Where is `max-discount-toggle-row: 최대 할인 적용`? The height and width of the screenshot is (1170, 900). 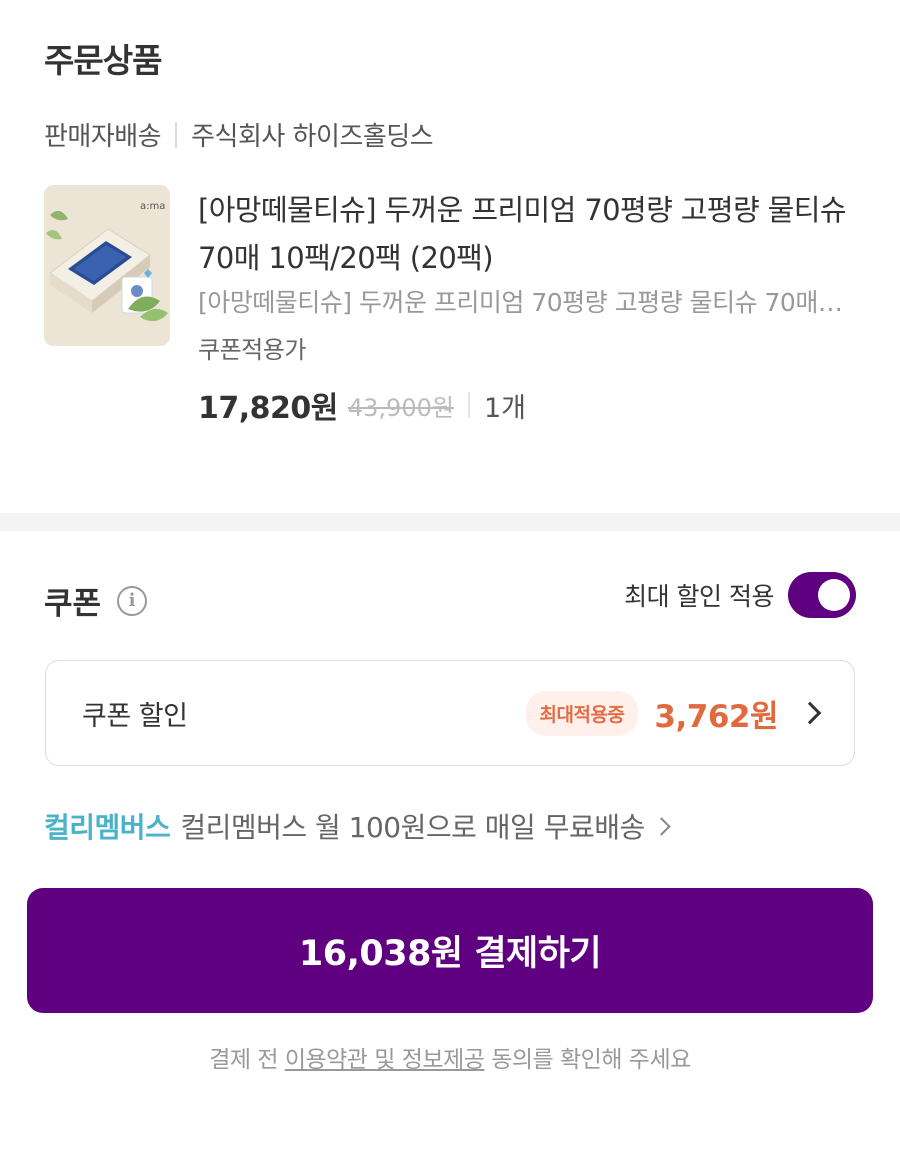 max-discount-toggle-row: 최대 할인 적용 is located at coordinates (740, 595).